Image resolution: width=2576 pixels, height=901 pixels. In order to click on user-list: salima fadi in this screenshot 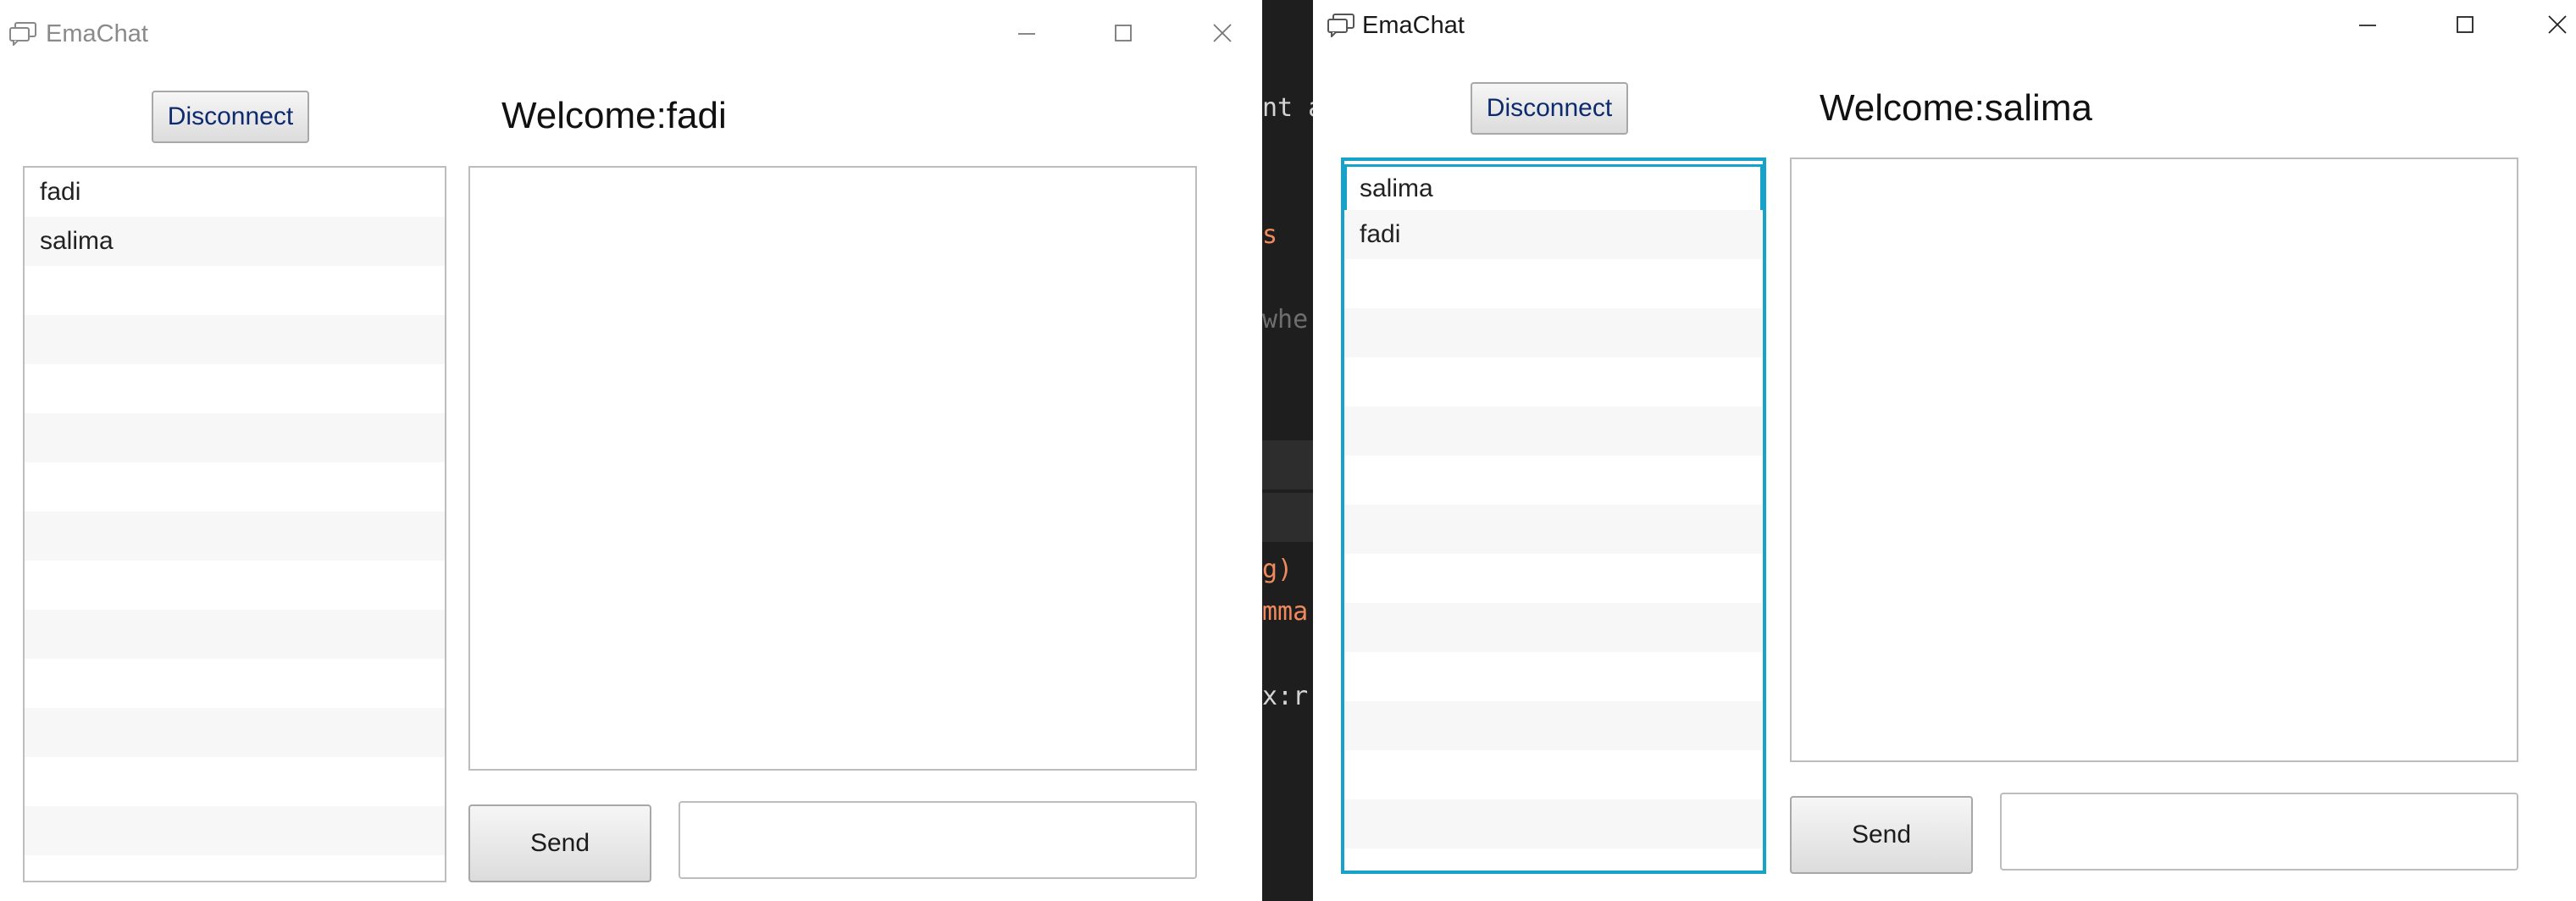, I will do `click(1553, 516)`.